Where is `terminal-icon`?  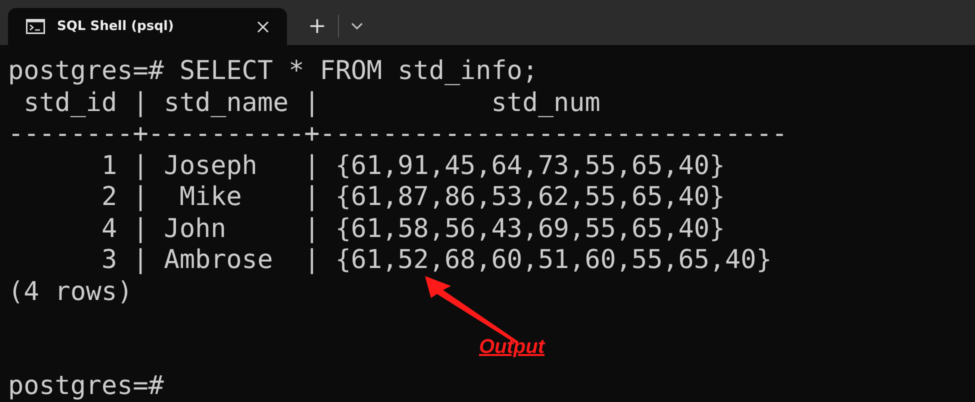
terminal-icon is located at coordinates (35, 26).